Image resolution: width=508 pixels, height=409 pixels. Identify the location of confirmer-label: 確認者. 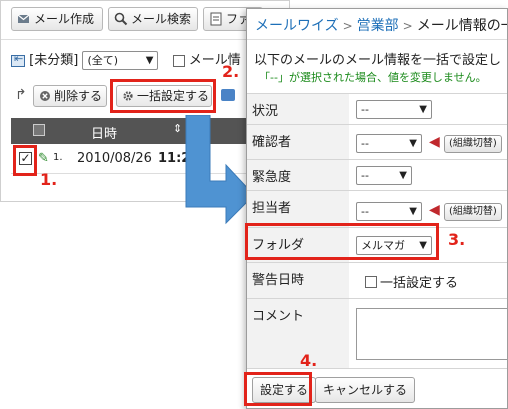
(298, 142).